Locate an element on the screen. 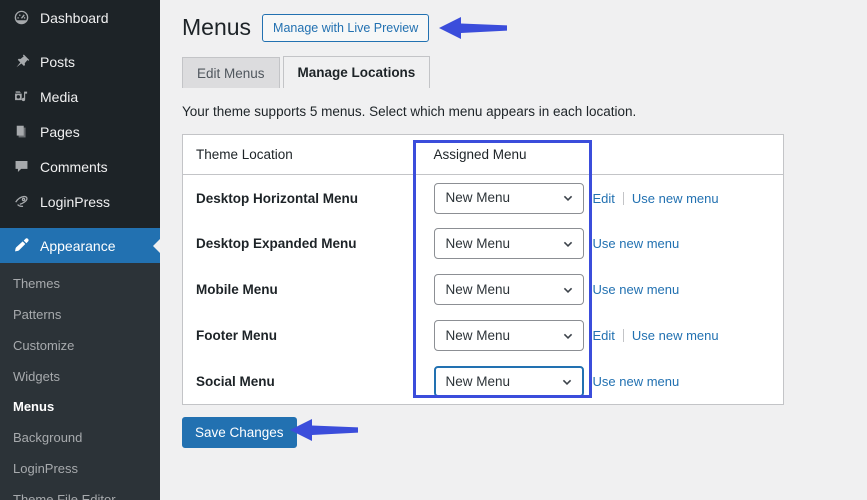  dashboard-icon is located at coordinates (21, 18).